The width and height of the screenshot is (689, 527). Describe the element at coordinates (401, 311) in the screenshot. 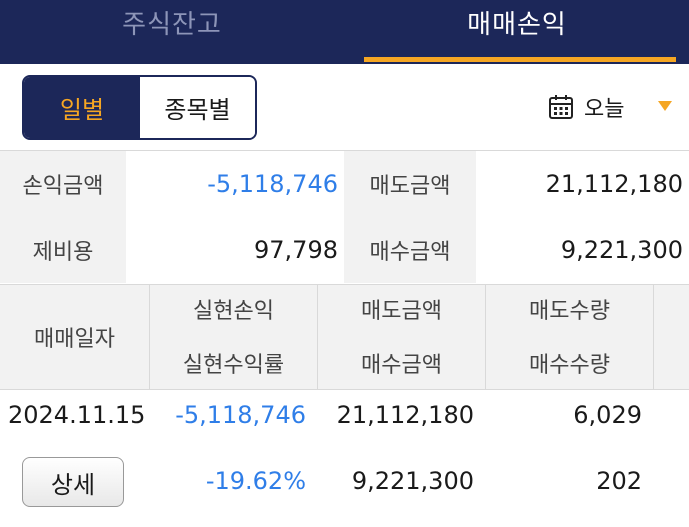

I see `header-sell-amount: 매도금액` at that location.